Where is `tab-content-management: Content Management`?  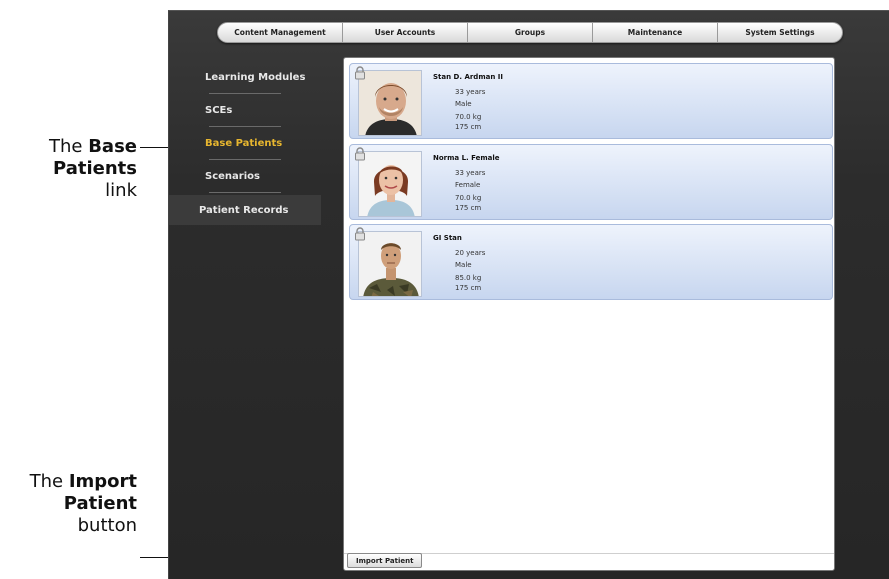
tab-content-management: Content Management is located at coordinates (280, 32).